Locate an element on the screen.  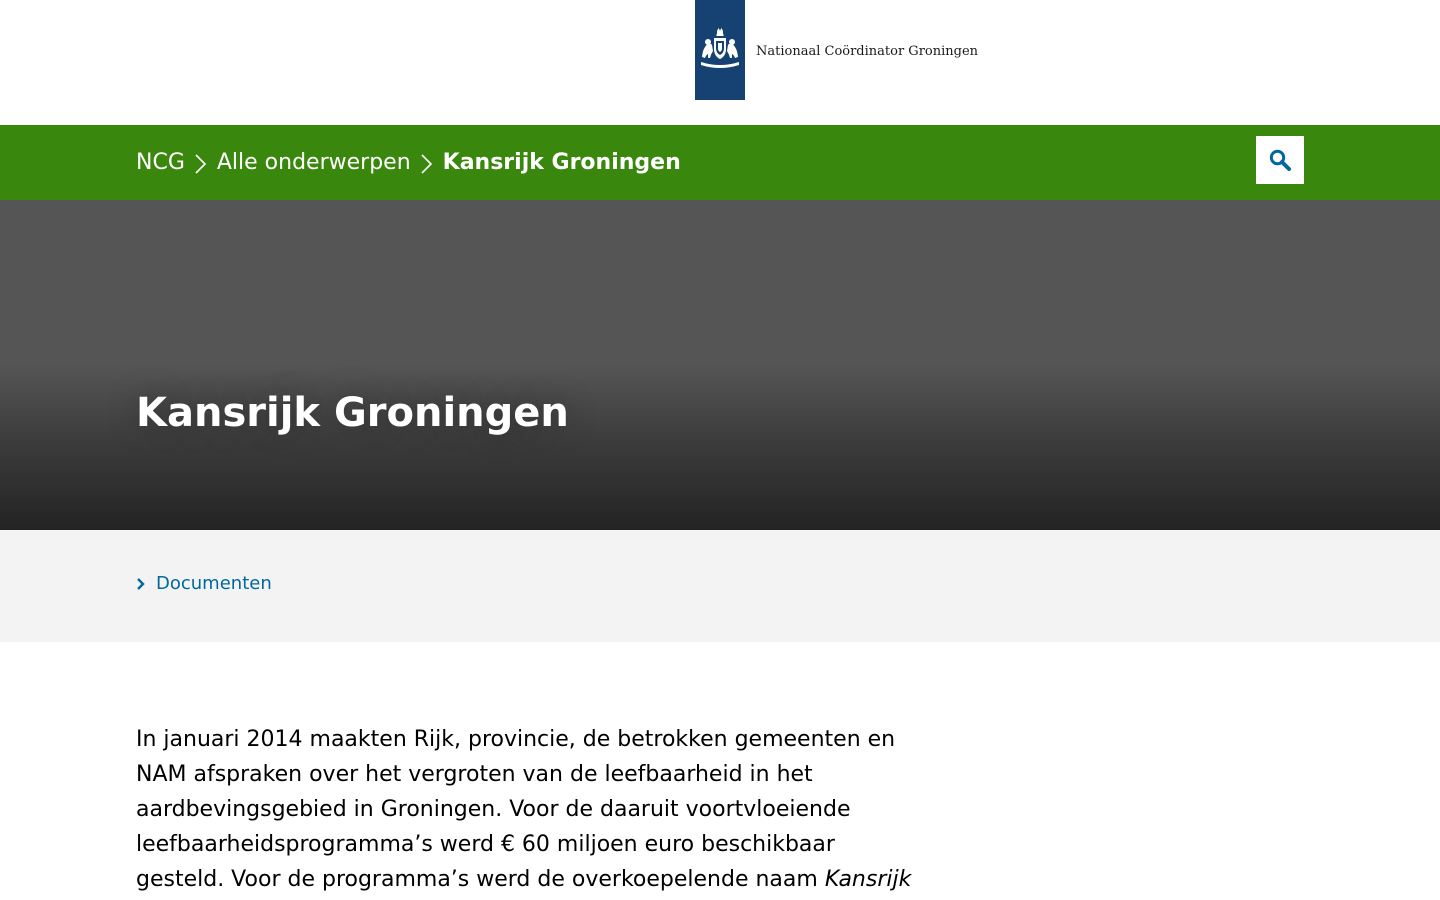
breadcrumb-bar: NCG Alle onderwerpen Kansrijk Groningen is located at coordinates (720, 162).